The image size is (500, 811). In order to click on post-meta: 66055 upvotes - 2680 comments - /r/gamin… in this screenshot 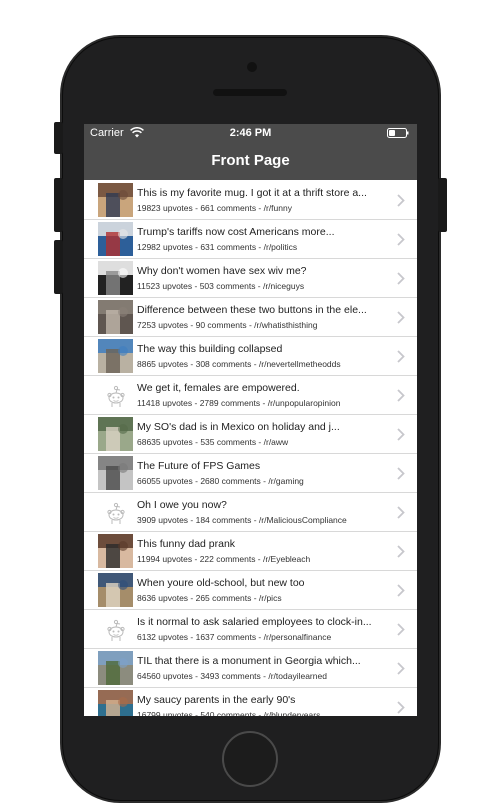, I will do `click(220, 481)`.